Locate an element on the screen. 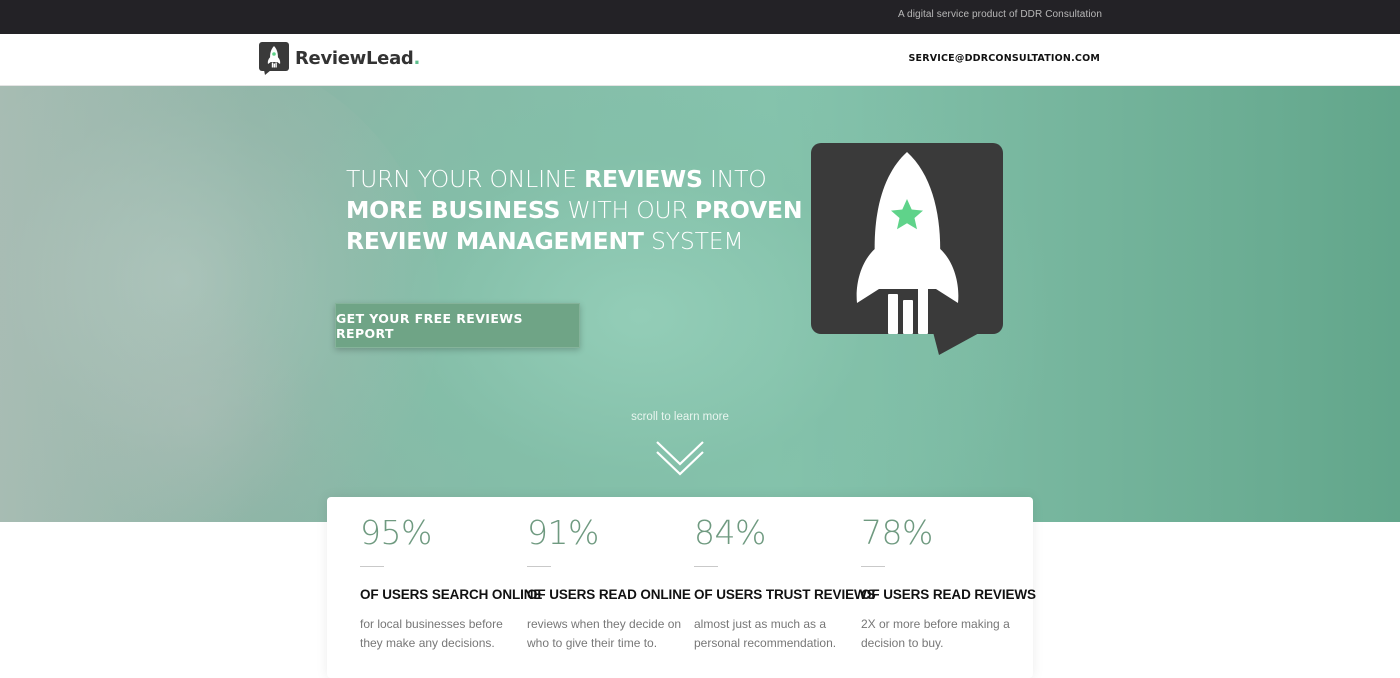 The height and width of the screenshot is (678, 1400). stat-heading: OF USERS SEARCH ONLINE is located at coordinates (451, 594).